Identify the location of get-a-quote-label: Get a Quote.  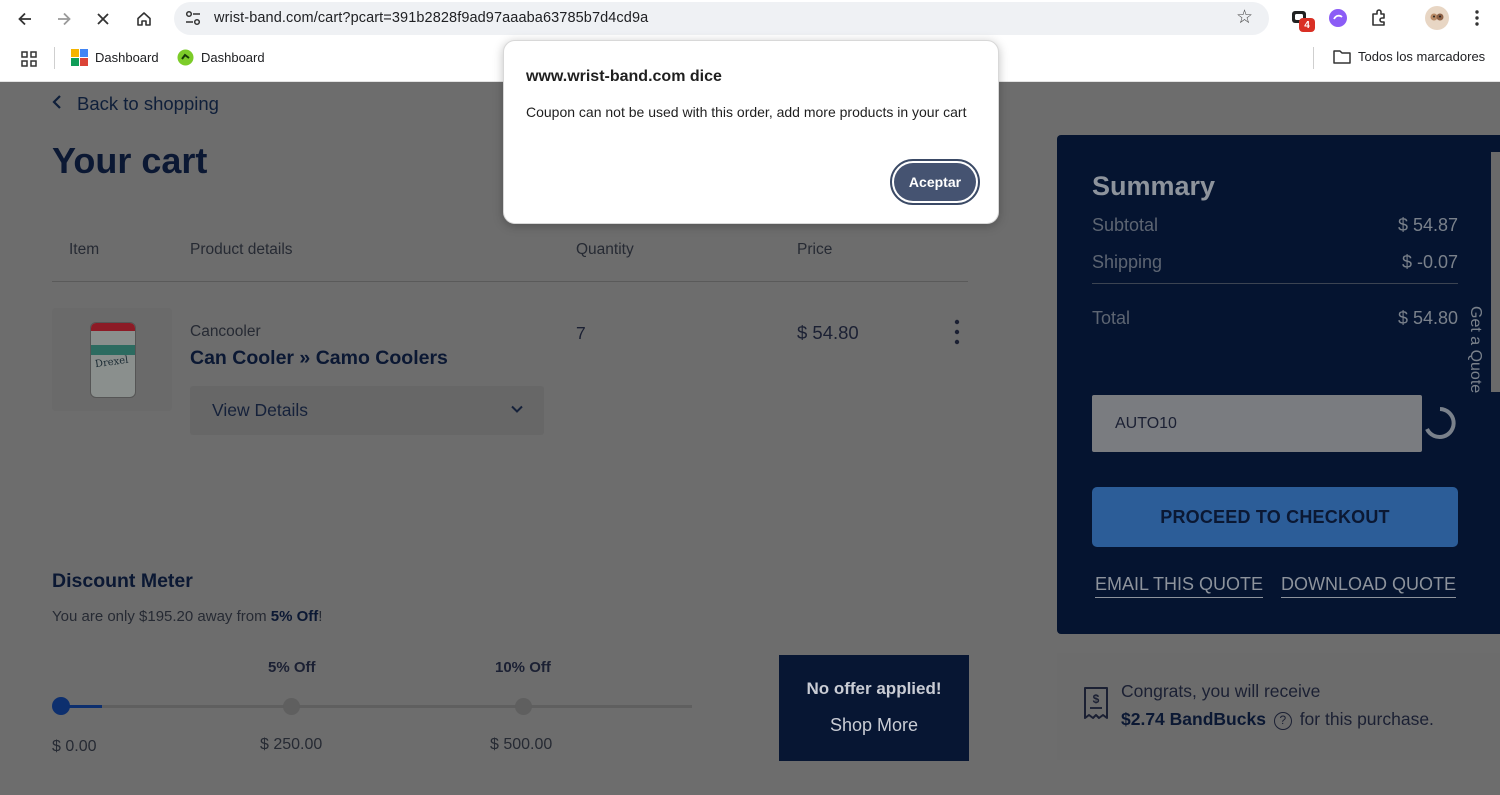
(1475, 350).